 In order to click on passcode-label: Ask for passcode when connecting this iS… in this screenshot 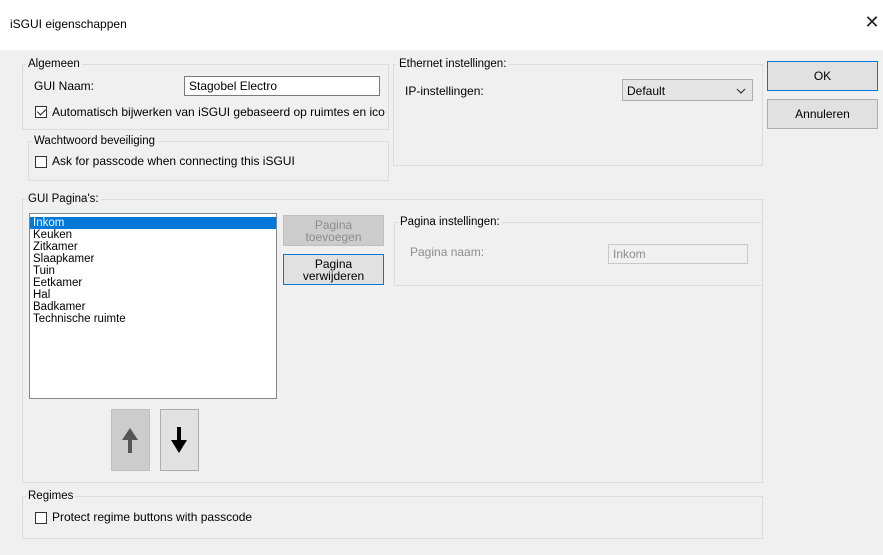, I will do `click(173, 161)`.